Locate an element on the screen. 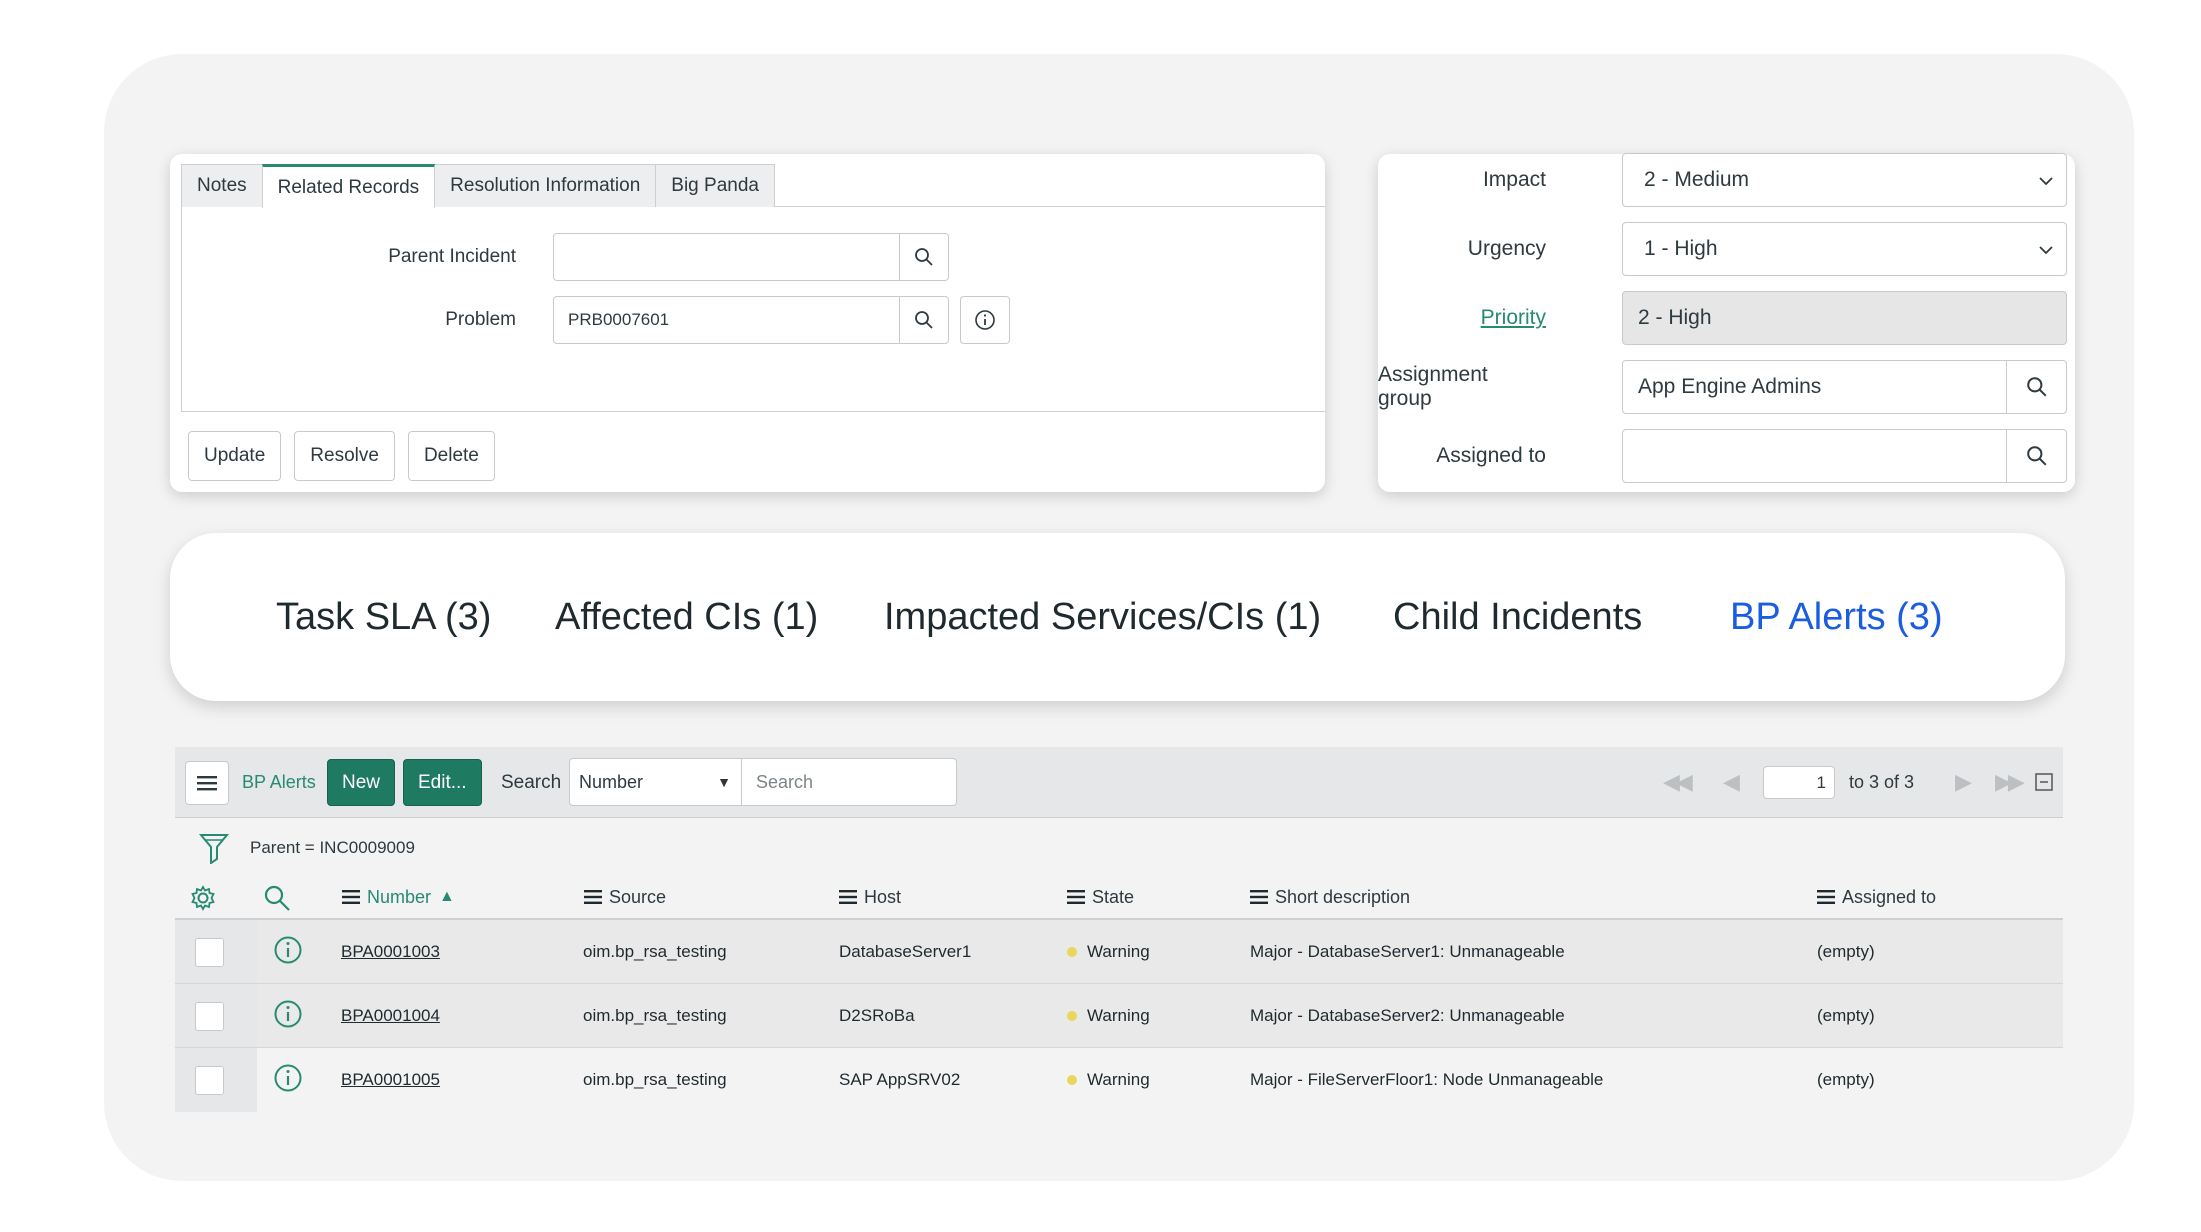 Image resolution: width=2201 pixels, height=1232 pixels. problem-input: PRB0007601 is located at coordinates (726, 320).